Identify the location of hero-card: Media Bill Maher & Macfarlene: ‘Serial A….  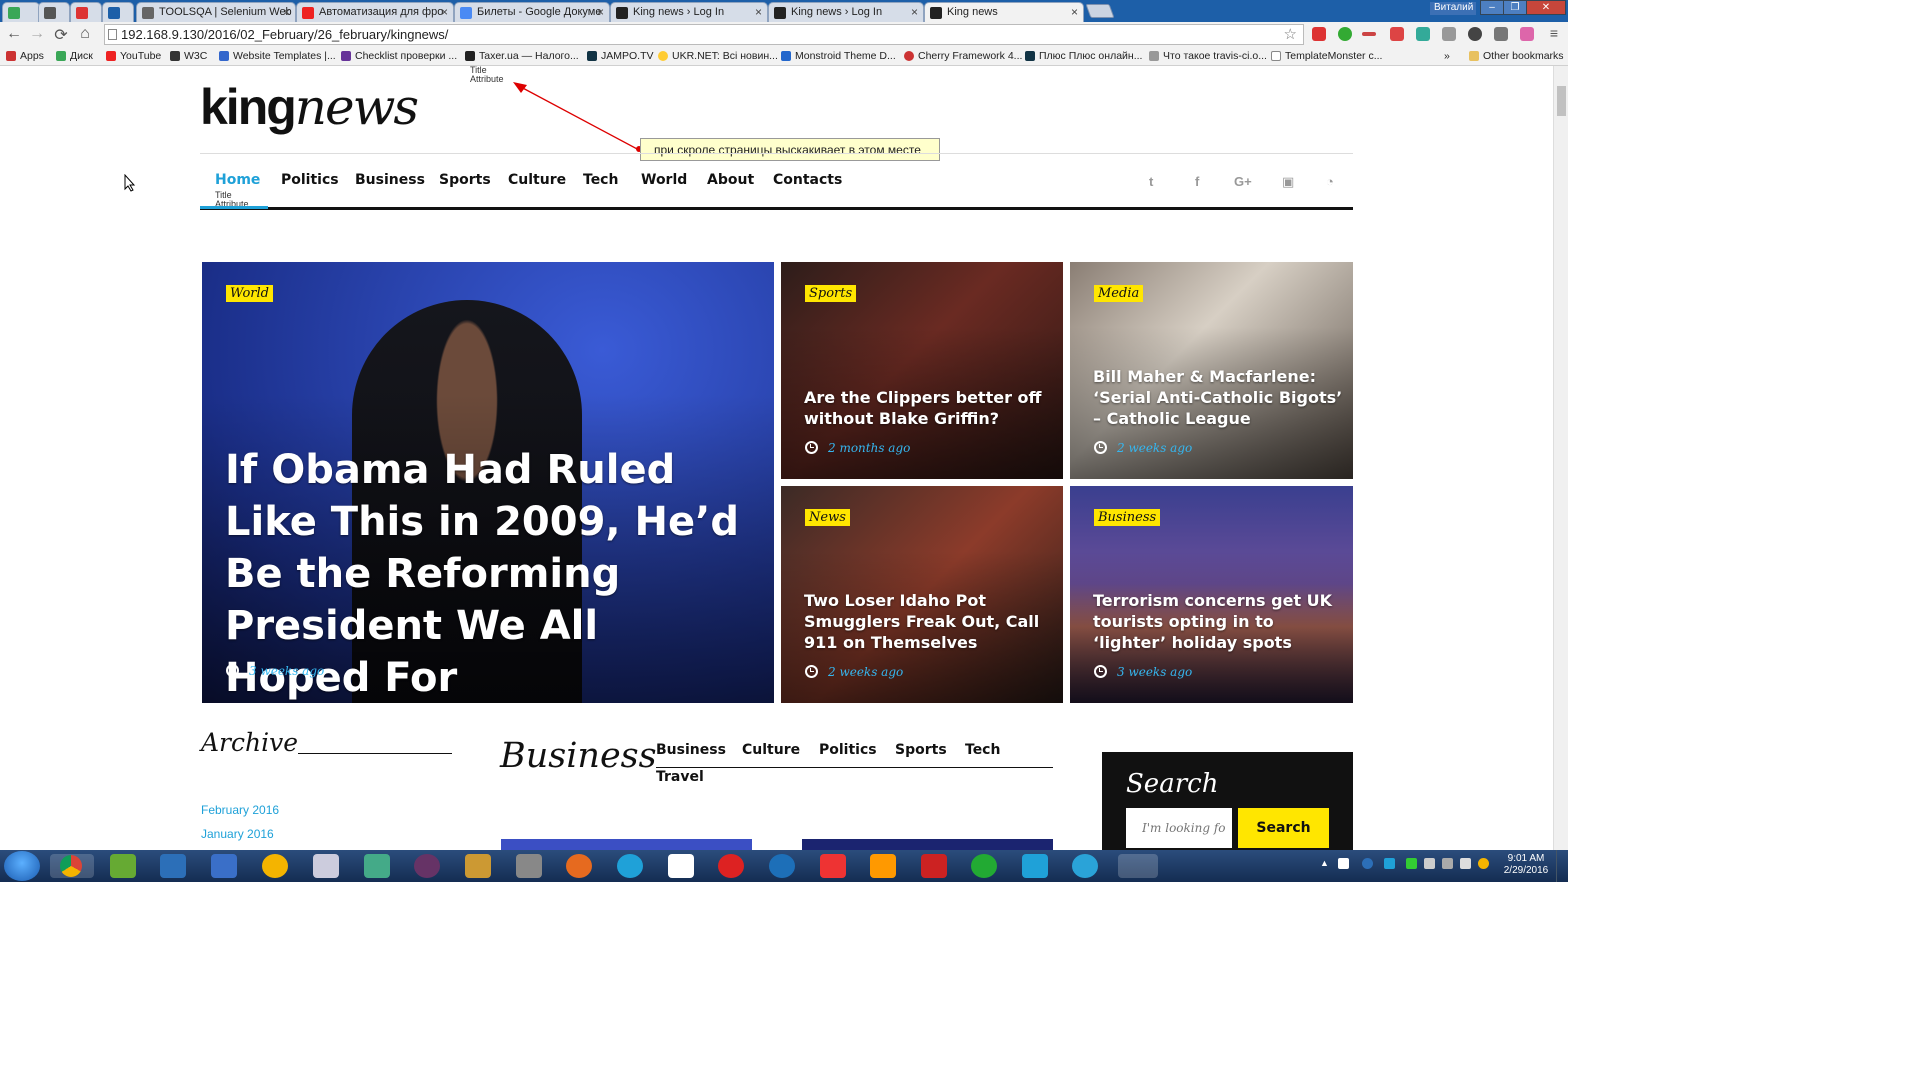
(1211, 370).